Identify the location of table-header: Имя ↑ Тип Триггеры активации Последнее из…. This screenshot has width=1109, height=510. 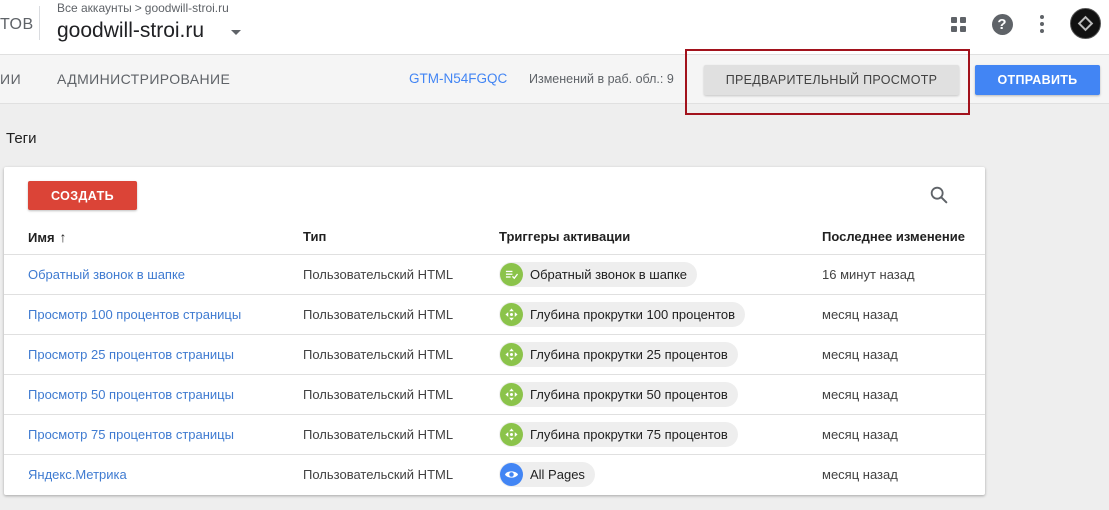
(494, 237).